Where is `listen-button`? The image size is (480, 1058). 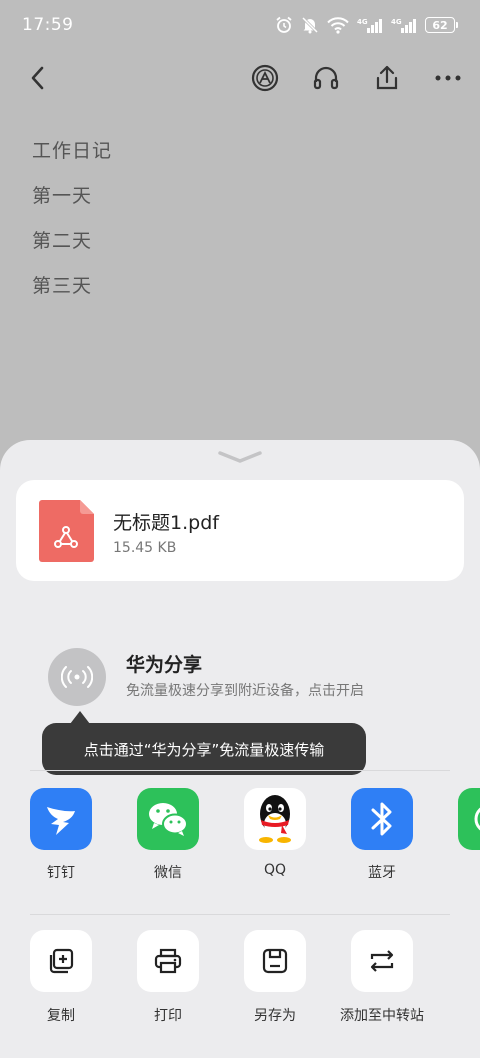 listen-button is located at coordinates (326, 78).